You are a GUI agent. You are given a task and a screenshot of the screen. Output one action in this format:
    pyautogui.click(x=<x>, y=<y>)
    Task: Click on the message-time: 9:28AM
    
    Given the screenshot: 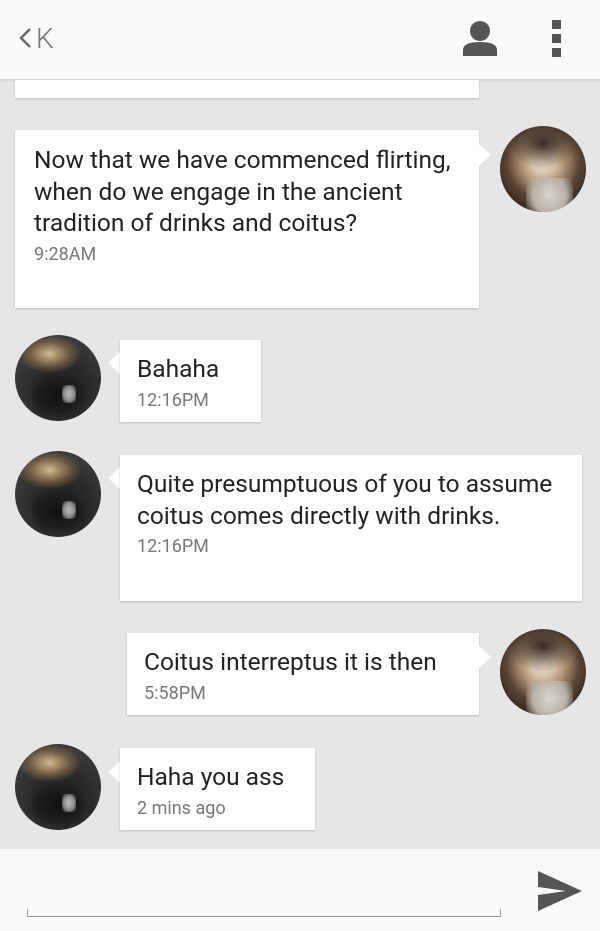 What is the action you would take?
    pyautogui.click(x=65, y=254)
    